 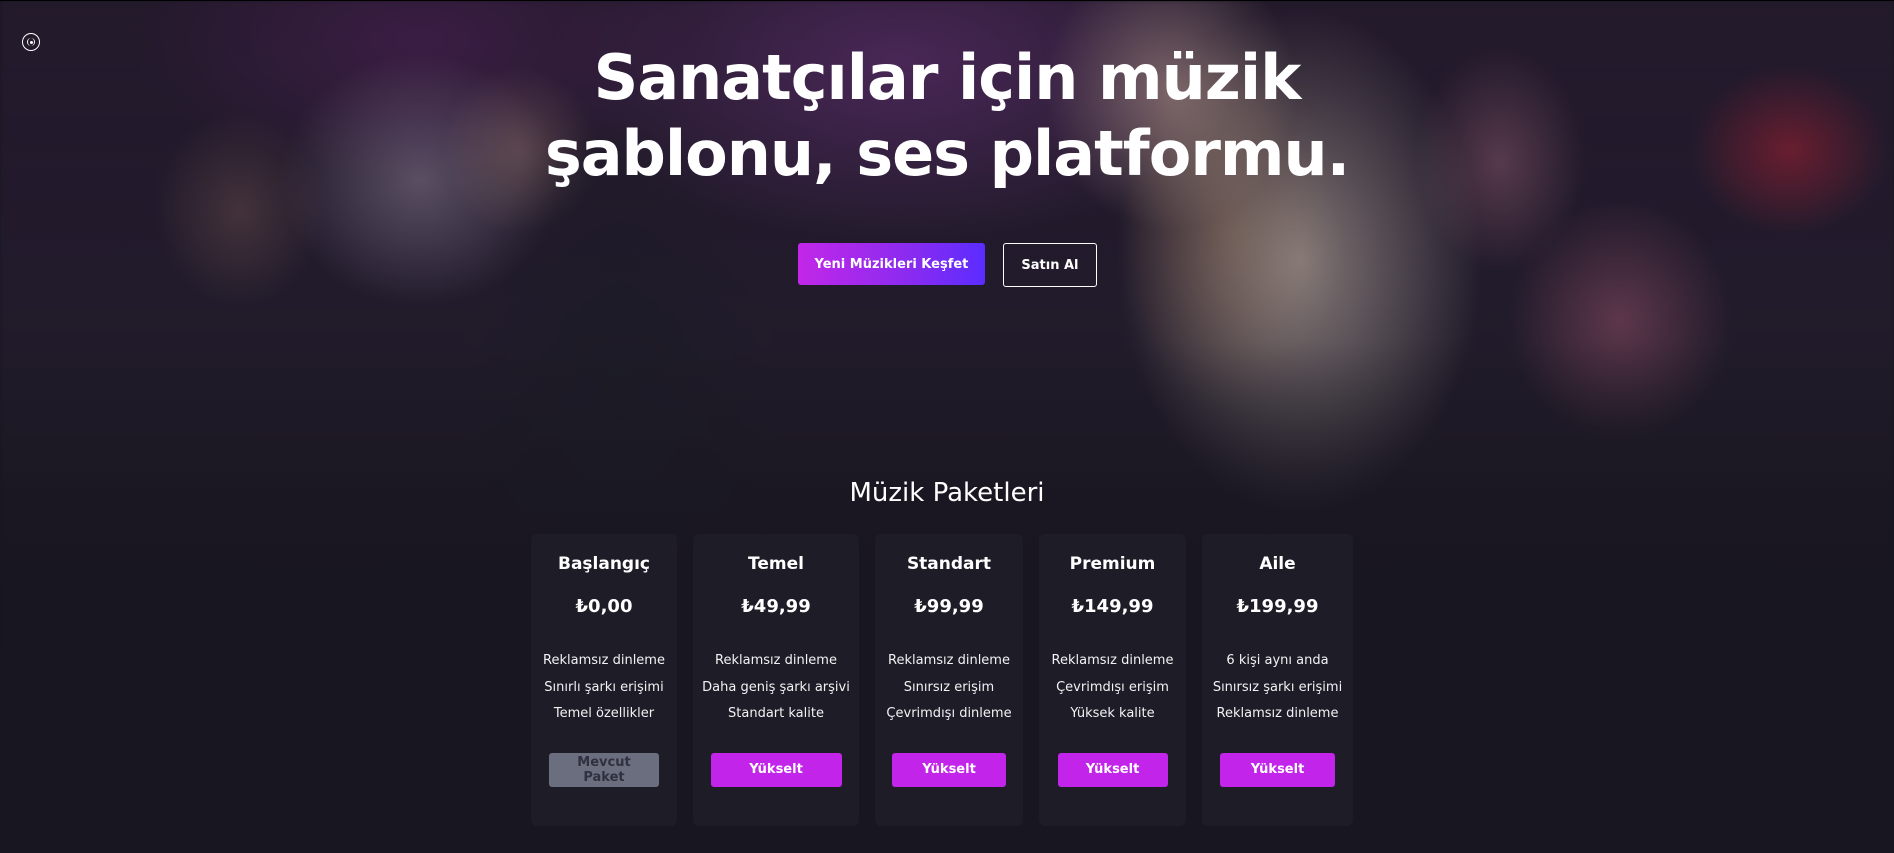 I want to click on discover-music-button: Yeni Müzikleri Keşfet, so click(x=891, y=264).